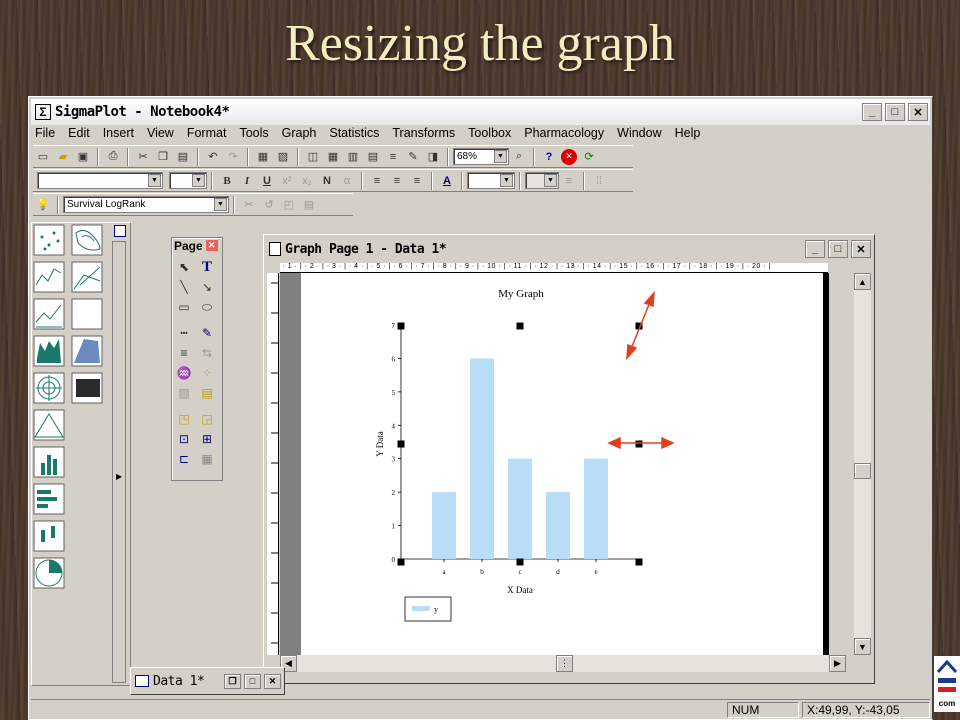  Describe the element at coordinates (333, 157) in the screenshot. I see `worksheet-icon: ▦` at that location.